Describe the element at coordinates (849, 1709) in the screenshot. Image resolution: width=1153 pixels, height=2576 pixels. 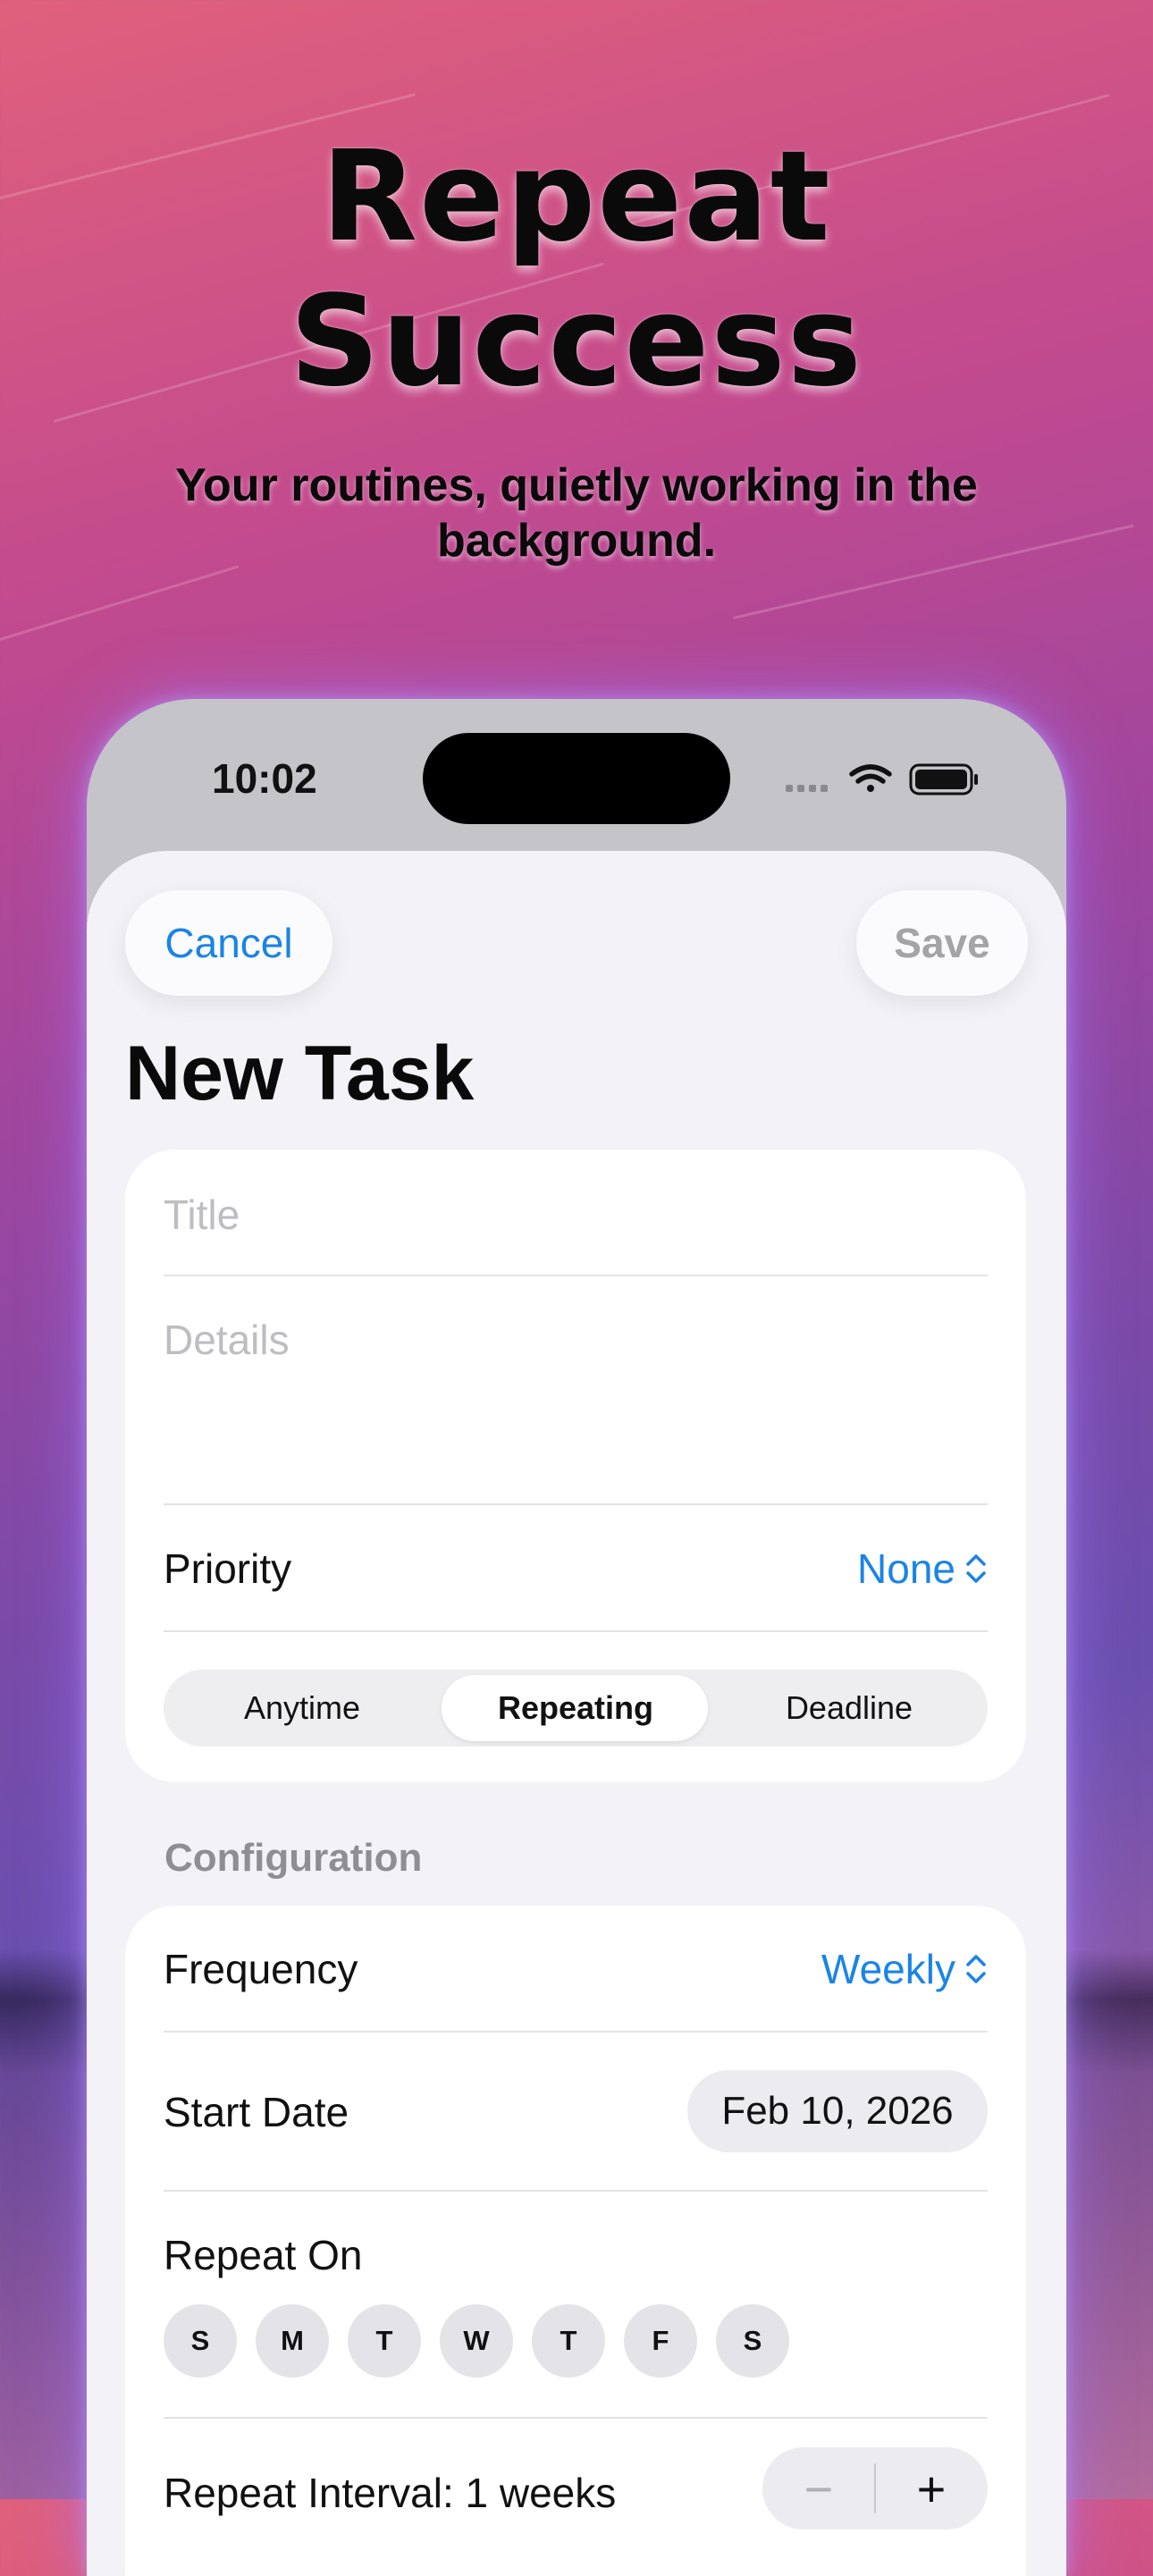
I see `segment-deadline: Deadline` at that location.